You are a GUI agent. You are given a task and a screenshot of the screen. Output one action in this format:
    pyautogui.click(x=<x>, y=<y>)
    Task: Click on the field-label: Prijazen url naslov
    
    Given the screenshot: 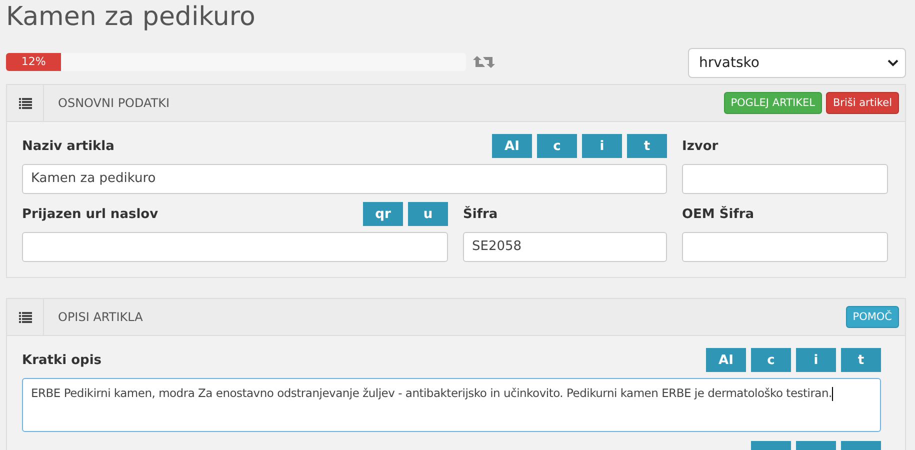 What is the action you would take?
    pyautogui.click(x=90, y=214)
    